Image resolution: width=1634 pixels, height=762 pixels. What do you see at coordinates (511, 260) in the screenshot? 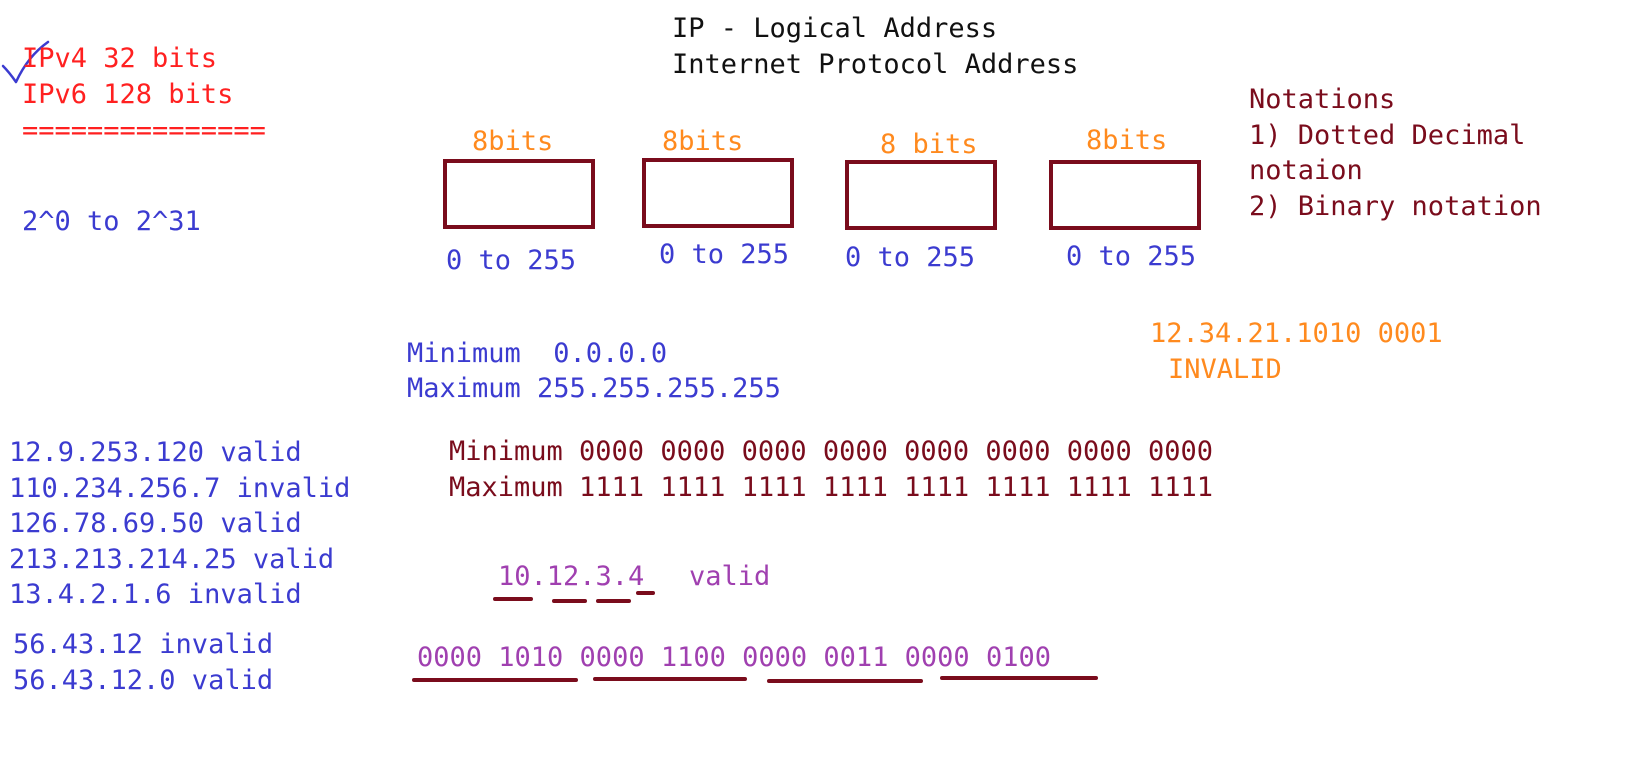
I see `octet-1-range: 0 to 255` at bounding box center [511, 260].